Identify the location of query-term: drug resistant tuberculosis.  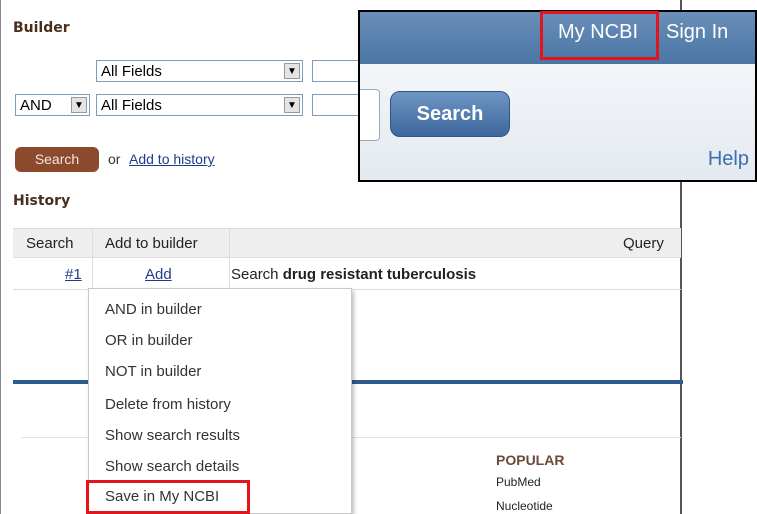
(379, 274).